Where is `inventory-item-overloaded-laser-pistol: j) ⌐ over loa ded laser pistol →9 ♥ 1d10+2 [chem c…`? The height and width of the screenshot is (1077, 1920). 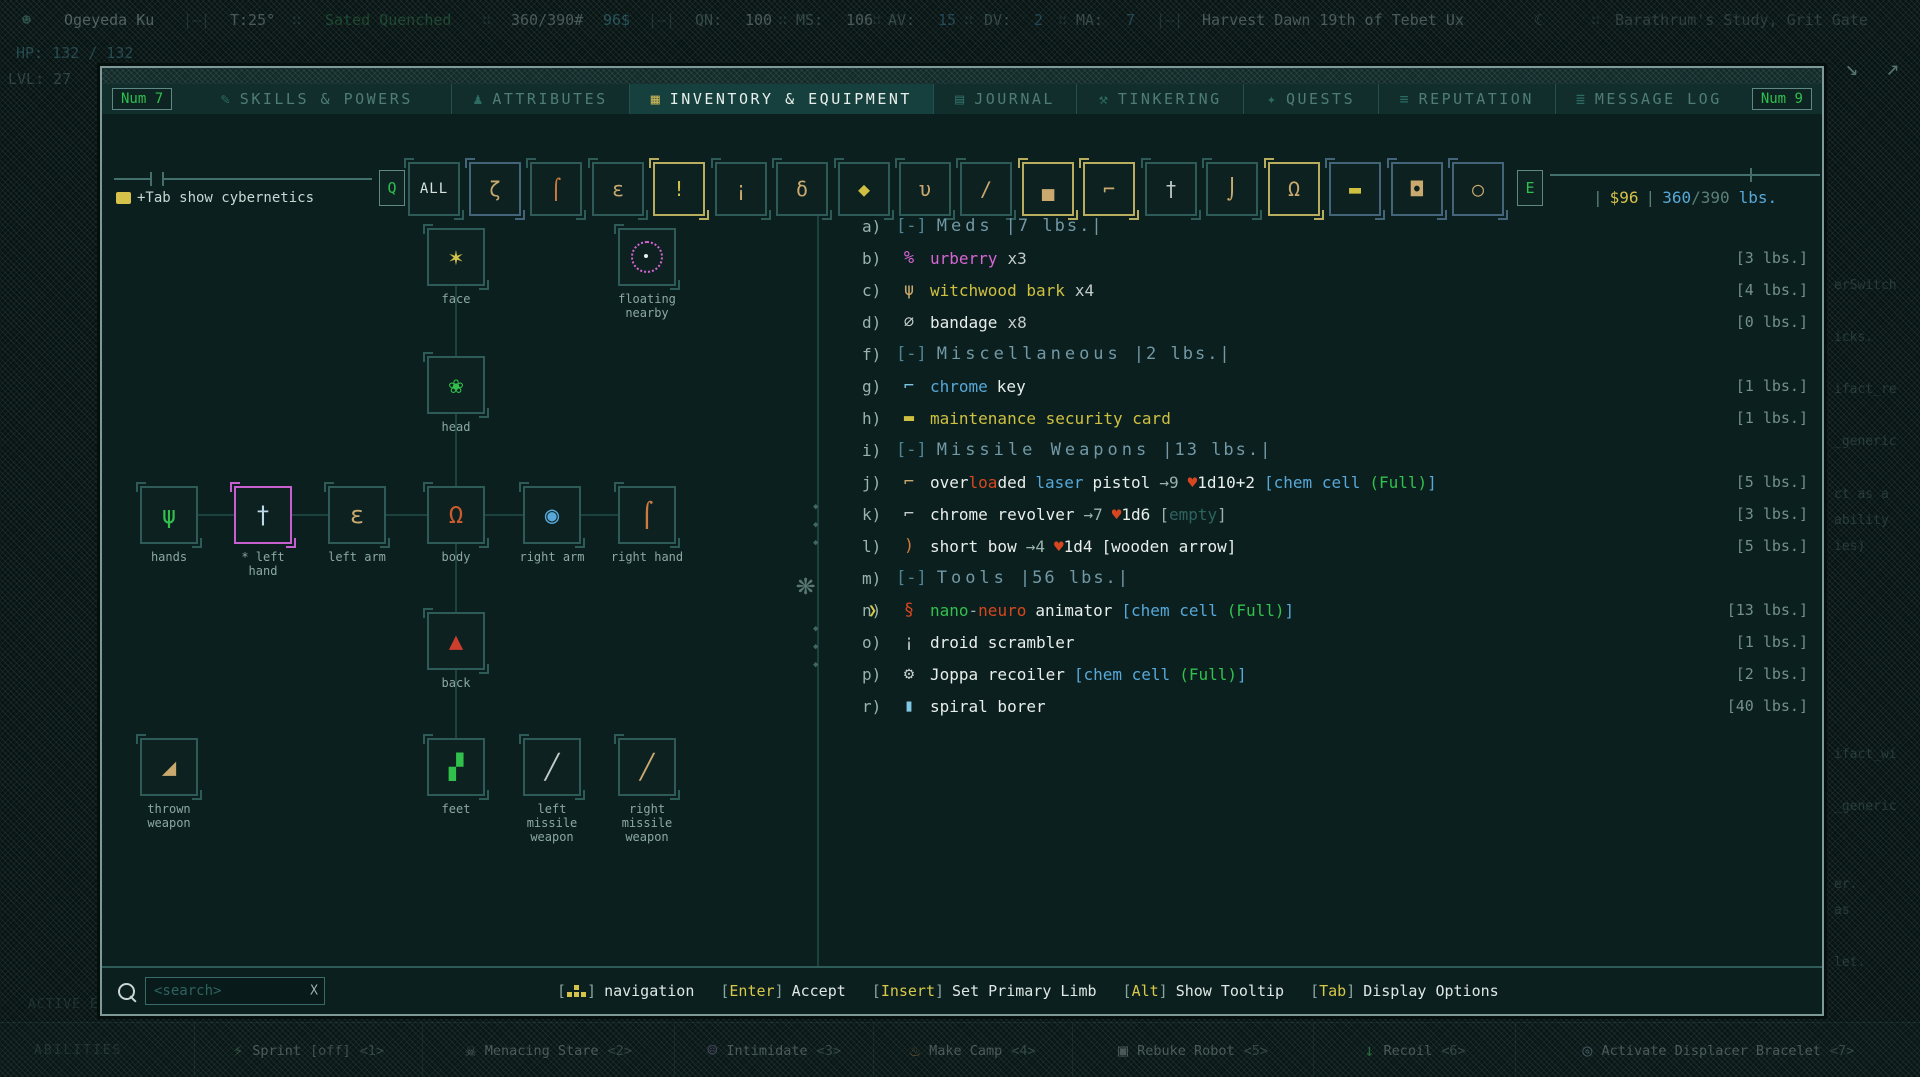
inventory-item-overloaded-laser-pistol: j) ⌐ over loa ded laser pistol →9 ♥ 1d10+2 [chem c… is located at coordinates (1335, 482).